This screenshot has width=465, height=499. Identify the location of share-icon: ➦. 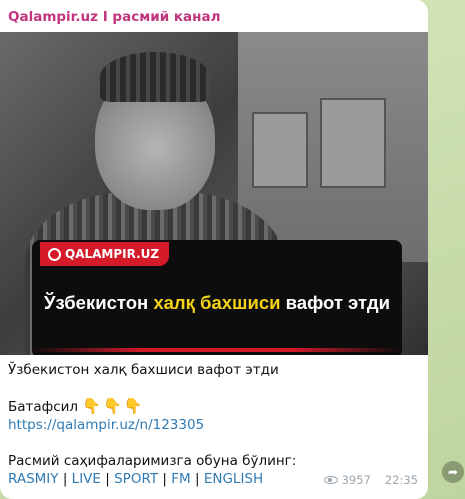
(453, 472).